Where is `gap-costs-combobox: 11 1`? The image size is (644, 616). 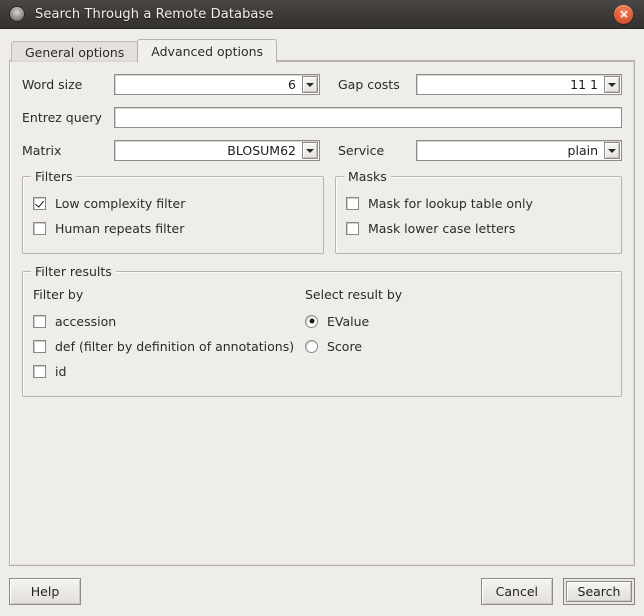
gap-costs-combobox: 11 1 is located at coordinates (519, 84).